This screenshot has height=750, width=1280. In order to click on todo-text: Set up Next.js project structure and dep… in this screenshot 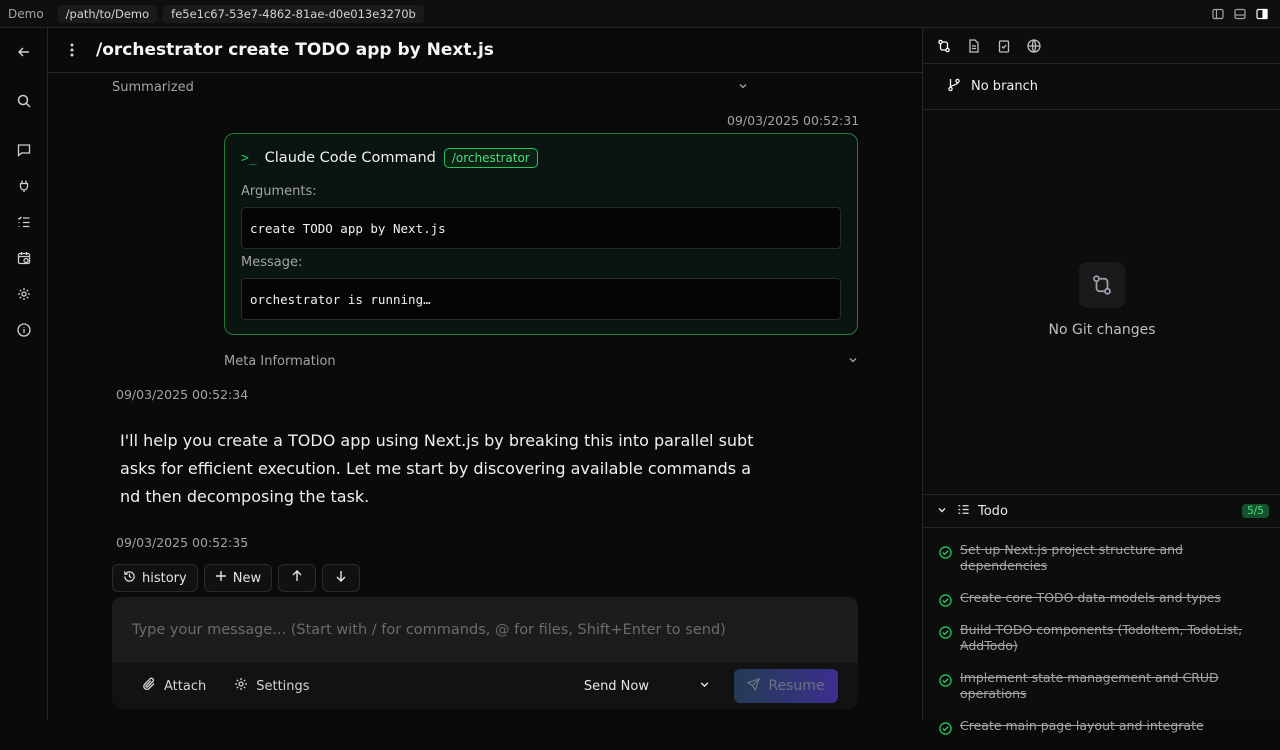, I will do `click(1071, 557)`.